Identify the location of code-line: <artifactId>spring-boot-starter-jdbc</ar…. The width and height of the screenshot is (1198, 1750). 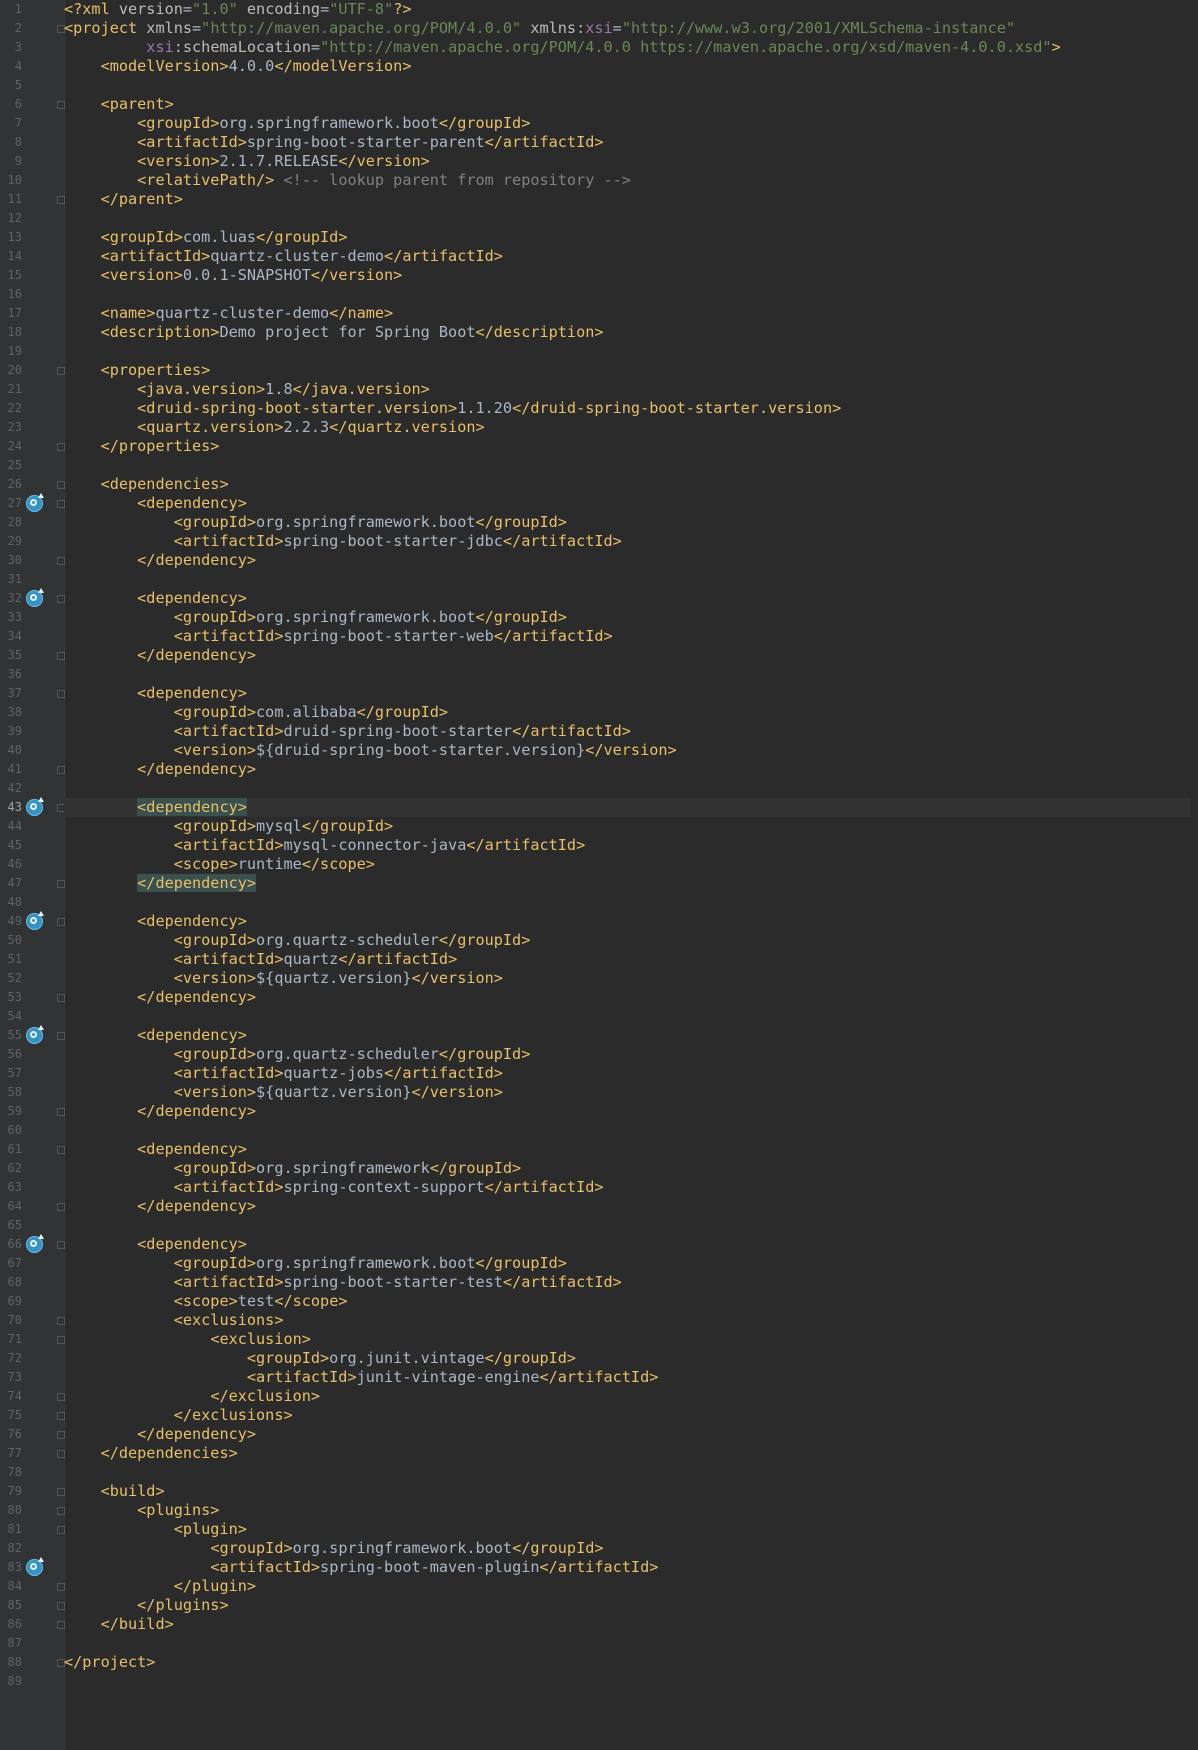
(631, 541).